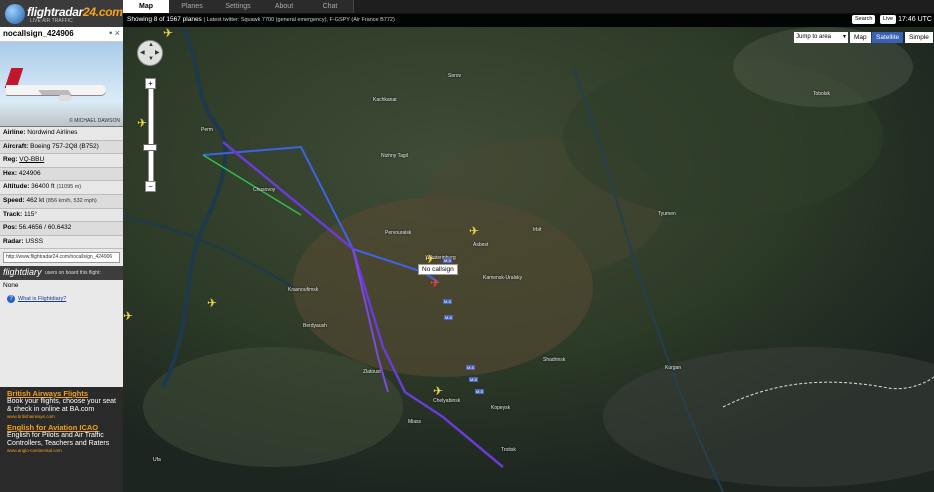 The height and width of the screenshot is (492, 934). I want to click on jump-to-area-select: Jump to area, so click(821, 37).